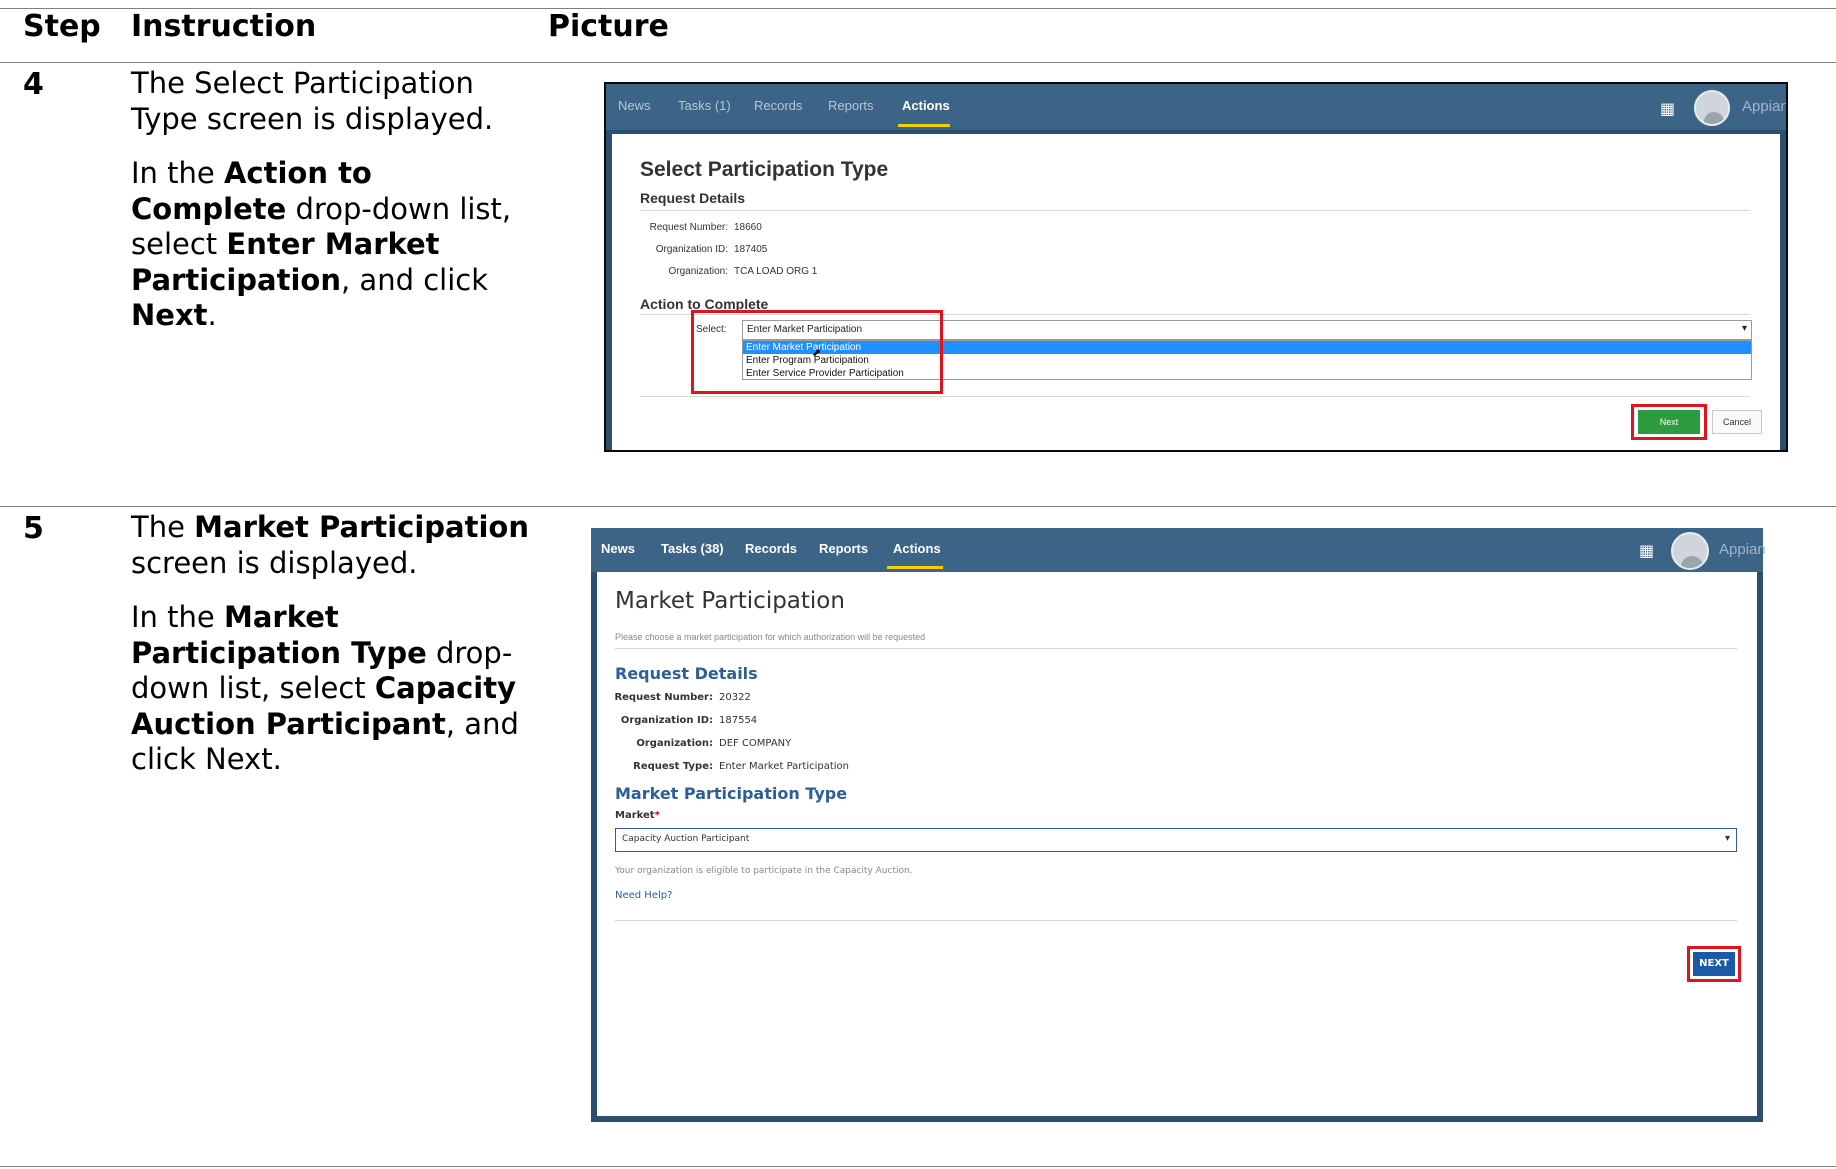  I want to click on field-label: Market*, so click(637, 815).